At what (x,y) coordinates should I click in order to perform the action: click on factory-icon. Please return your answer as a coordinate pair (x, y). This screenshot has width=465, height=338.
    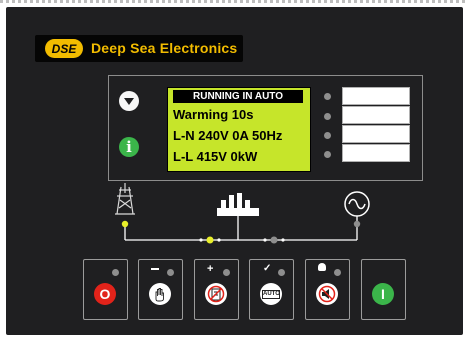
    Looking at the image, I should click on (238, 204).